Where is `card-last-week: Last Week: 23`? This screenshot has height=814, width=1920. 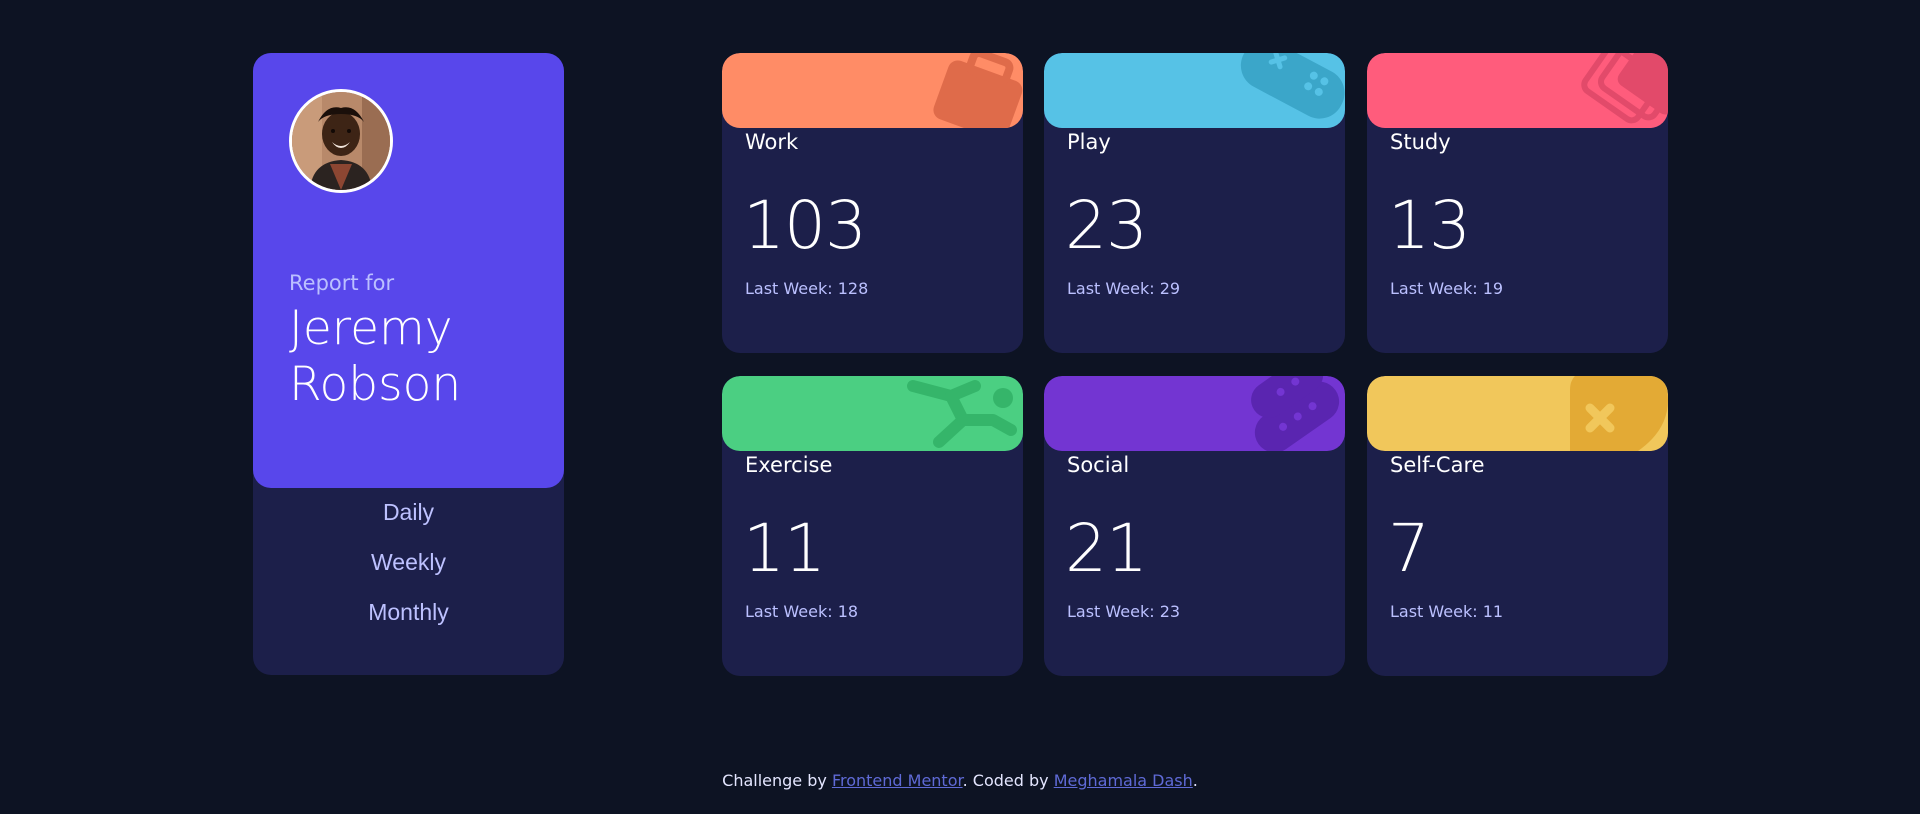 card-last-week: Last Week: 23 is located at coordinates (1124, 611).